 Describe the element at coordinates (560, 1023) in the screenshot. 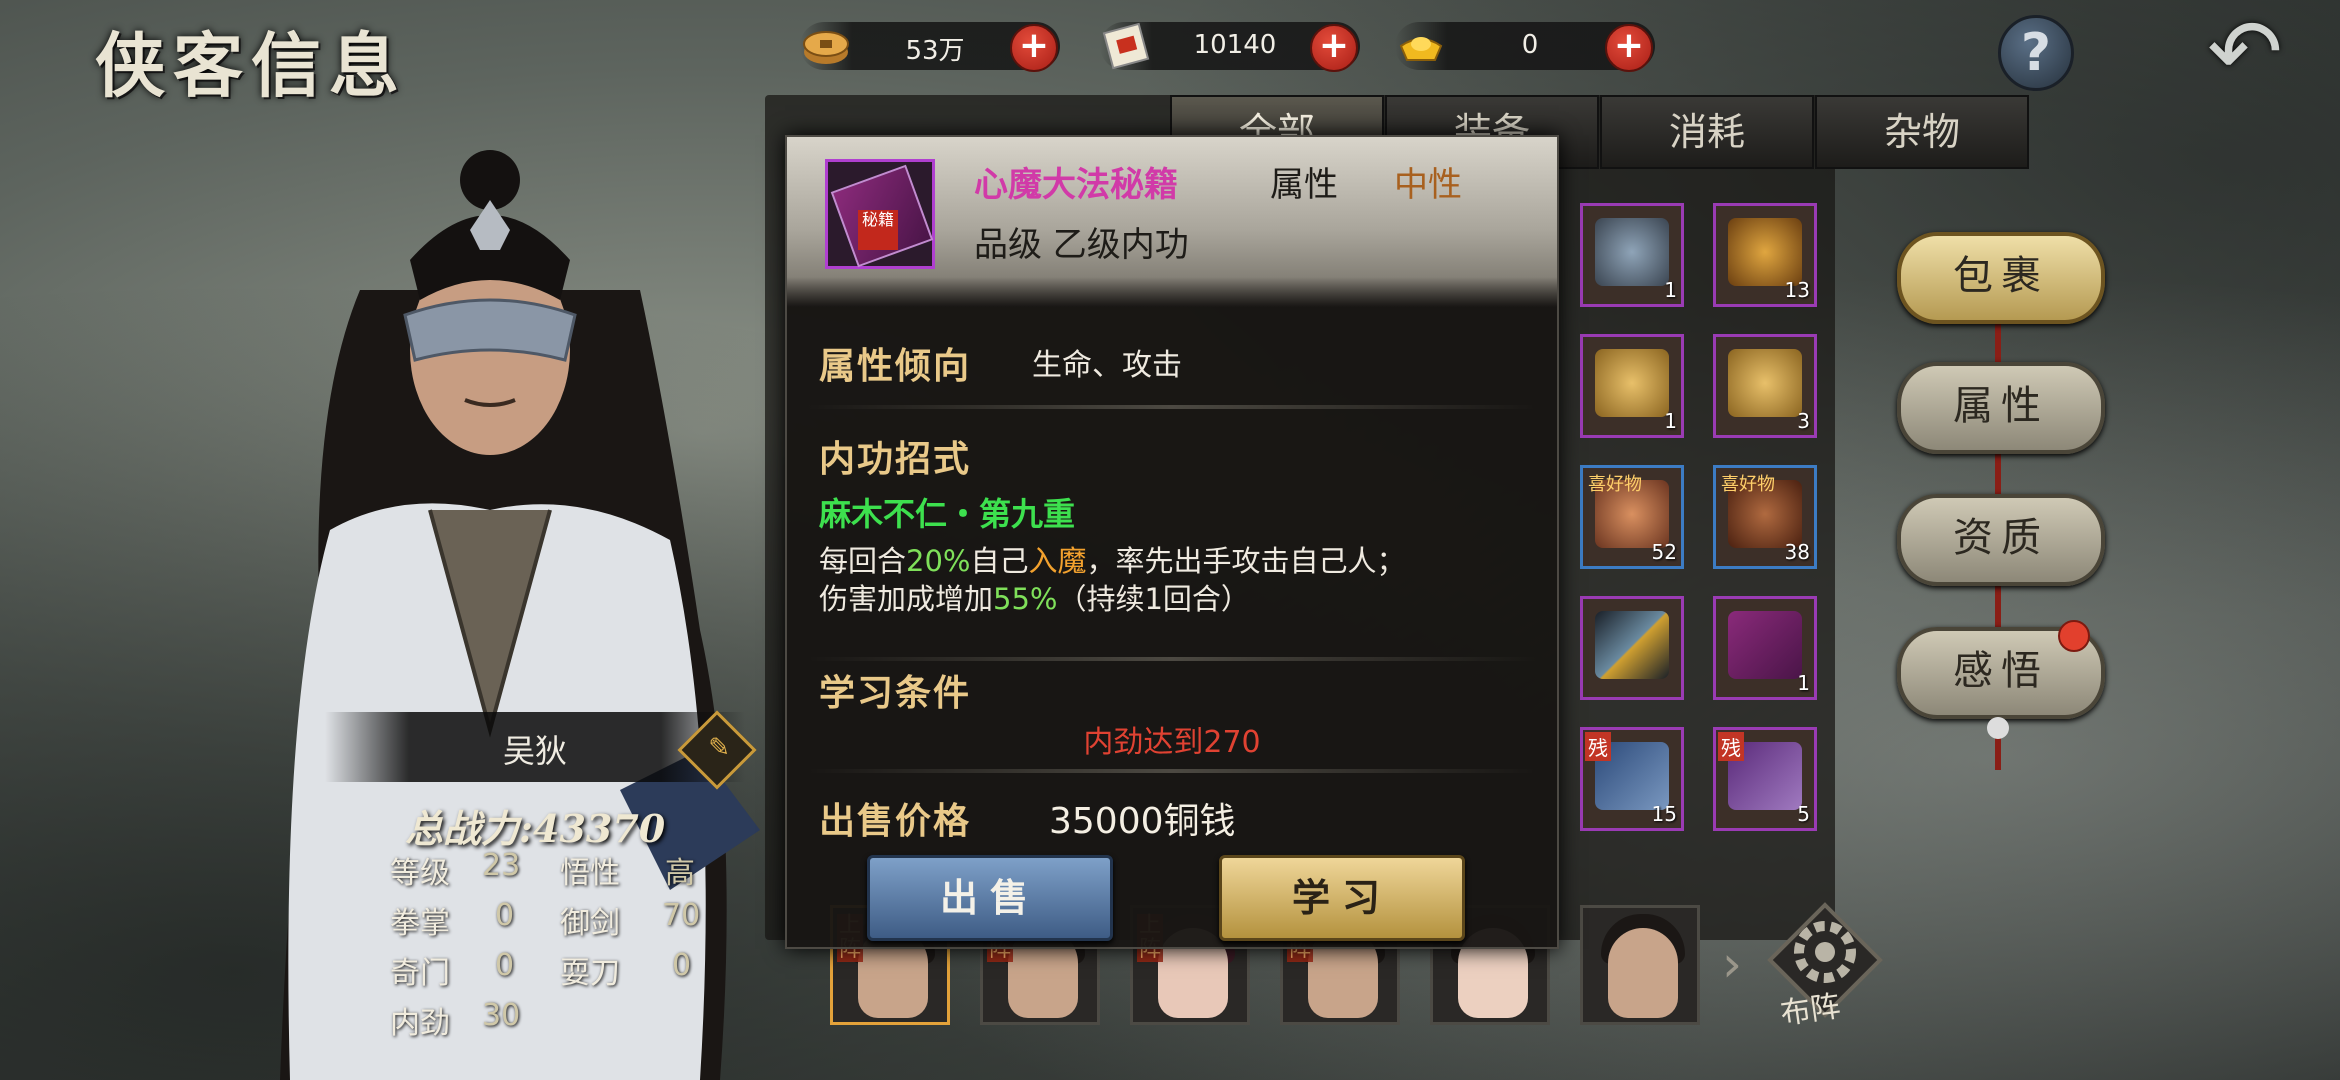

I see `stat-row: 内劲 30` at that location.